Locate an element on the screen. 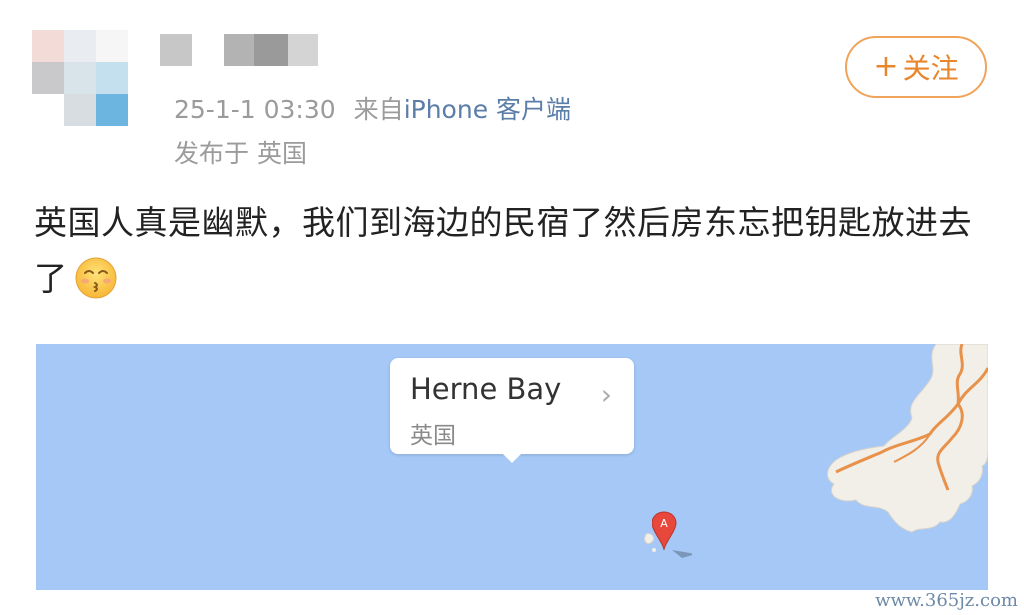 Image resolution: width=1024 pixels, height=615 pixels. watermark: www.365jz.com is located at coordinates (946, 600).